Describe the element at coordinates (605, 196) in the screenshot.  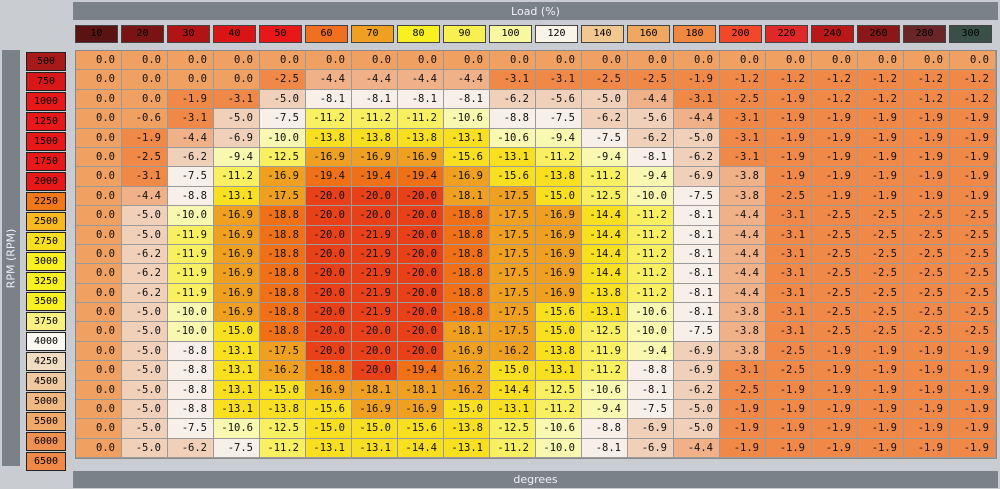
I see `timing-cell: -12.5` at that location.